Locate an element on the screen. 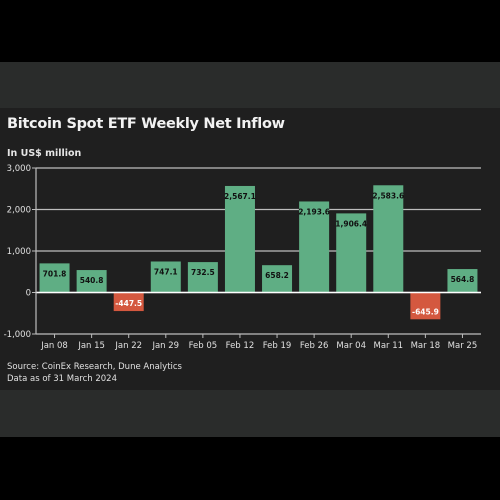 This screenshot has height=500, width=500. data-label: 540.8 is located at coordinates (92, 280).